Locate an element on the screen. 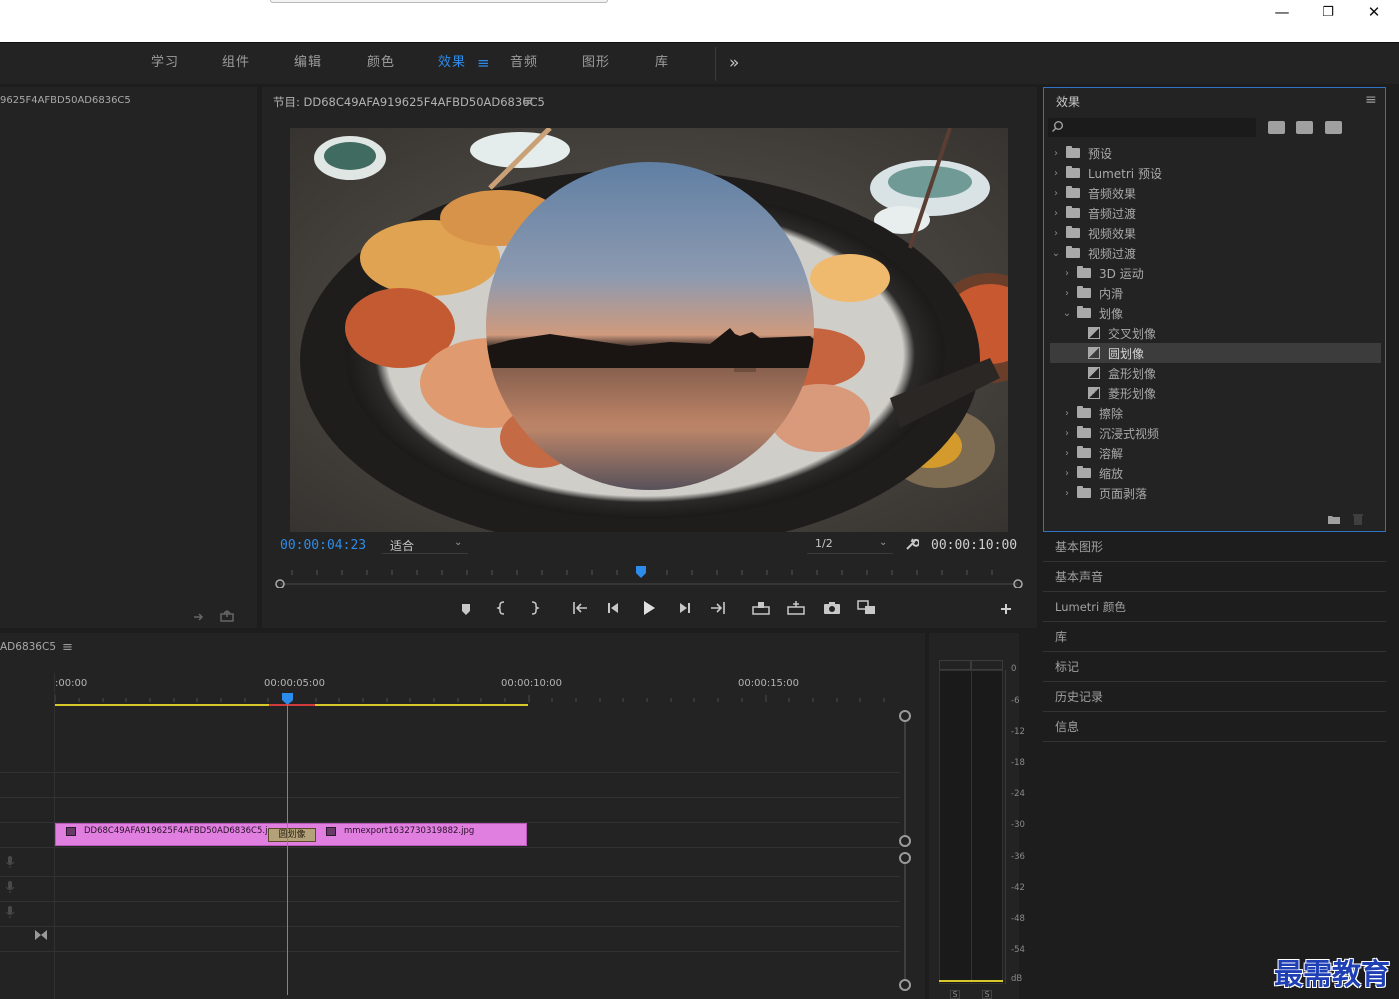 The width and height of the screenshot is (1399, 999). tab-effects: 效果 is located at coordinates (452, 63).